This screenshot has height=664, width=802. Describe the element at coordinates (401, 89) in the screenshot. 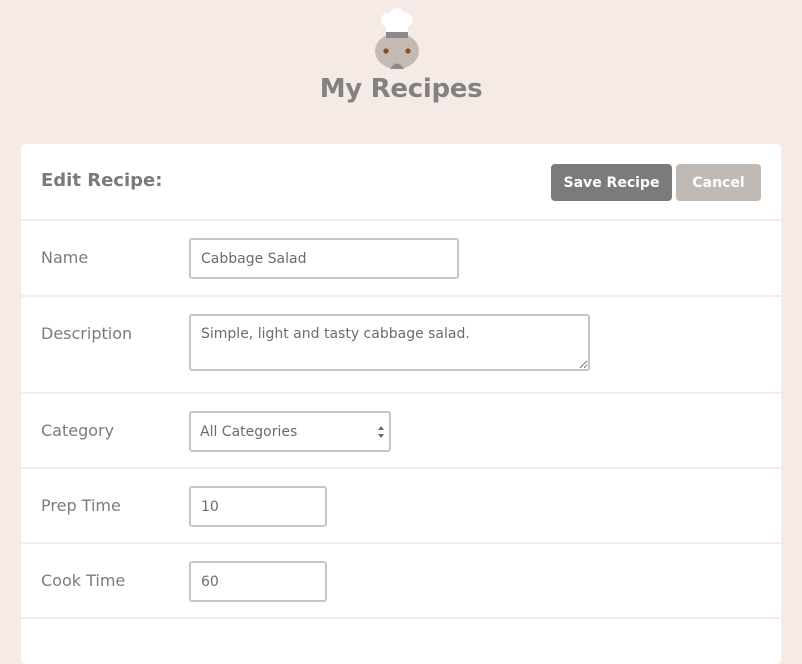

I see `app-title: My Recipes` at that location.